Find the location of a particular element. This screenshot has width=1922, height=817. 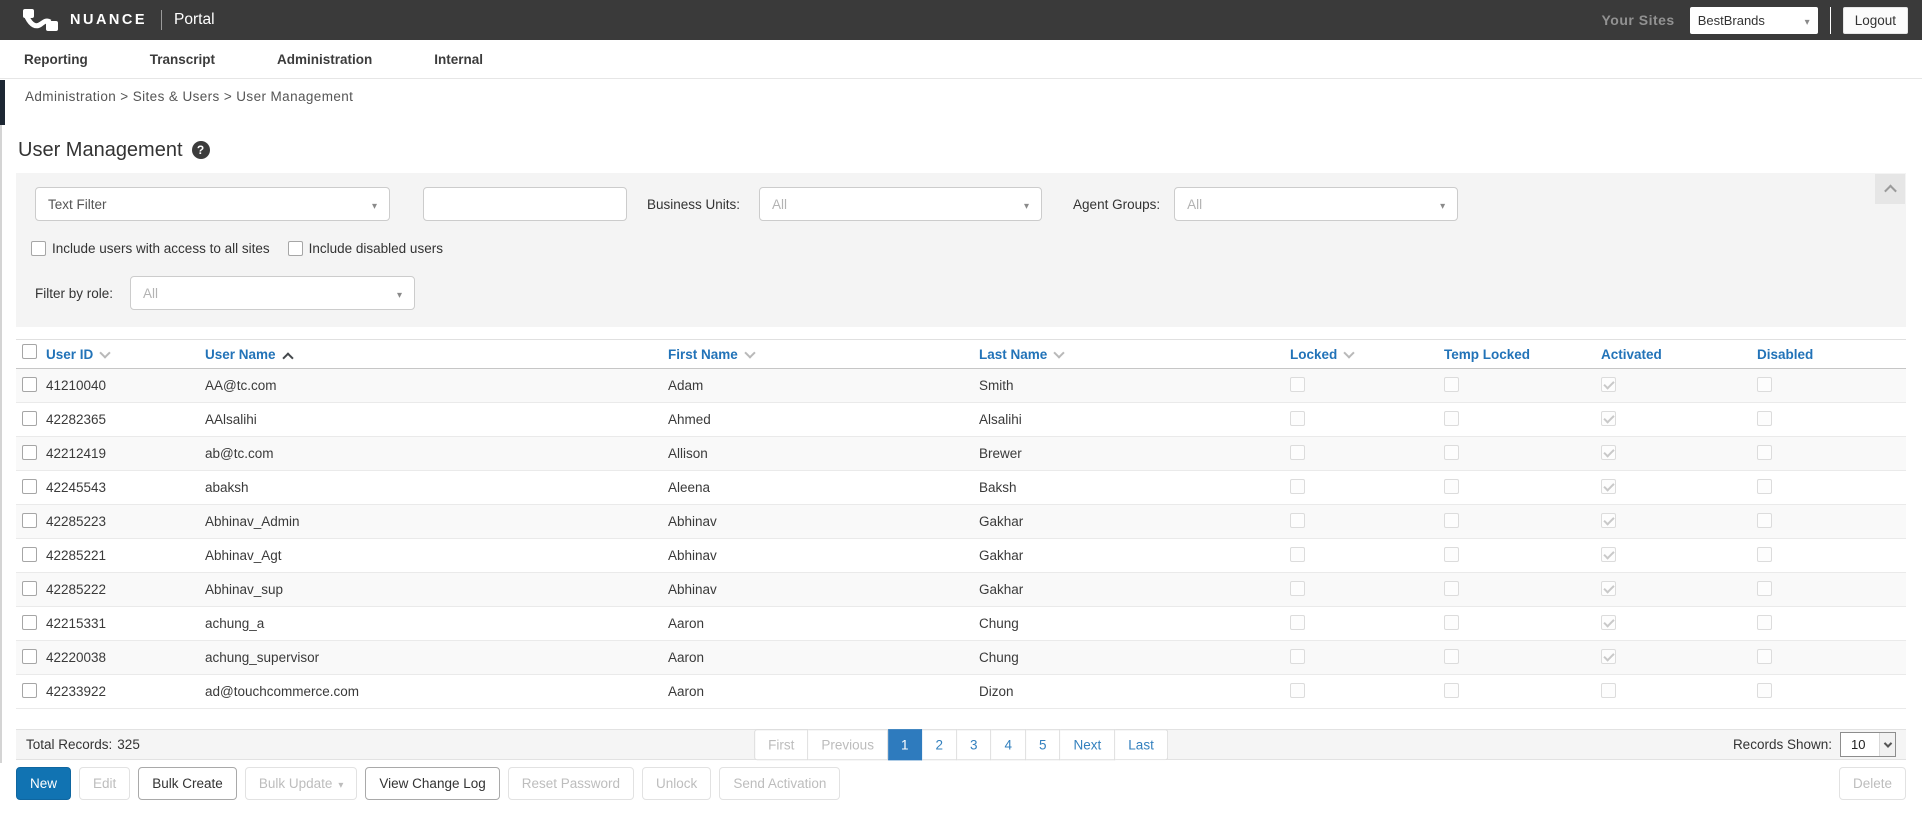

table-row: 42285223 Abhinav_Admin Abhinav Gakhar is located at coordinates (961, 522).